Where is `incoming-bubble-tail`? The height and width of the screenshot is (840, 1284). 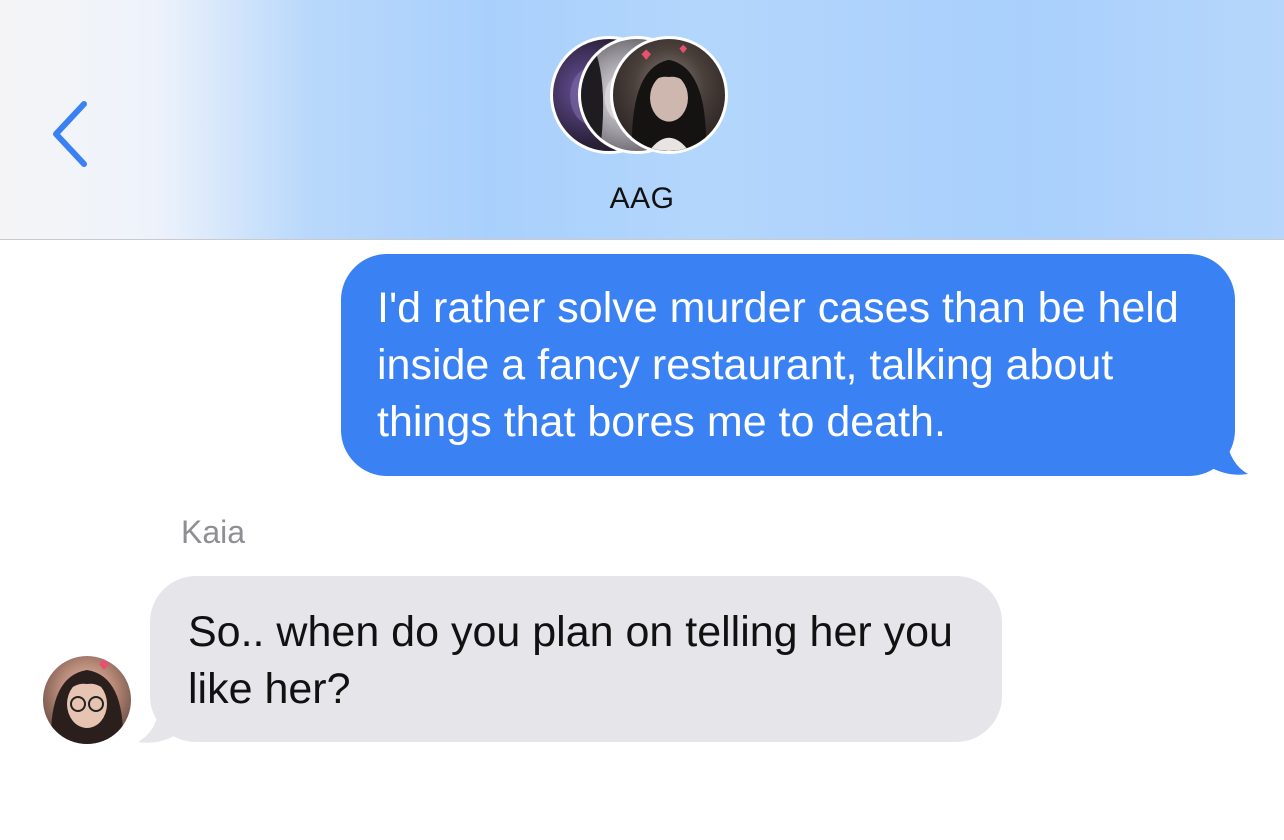 incoming-bubble-tail is located at coordinates (162, 724).